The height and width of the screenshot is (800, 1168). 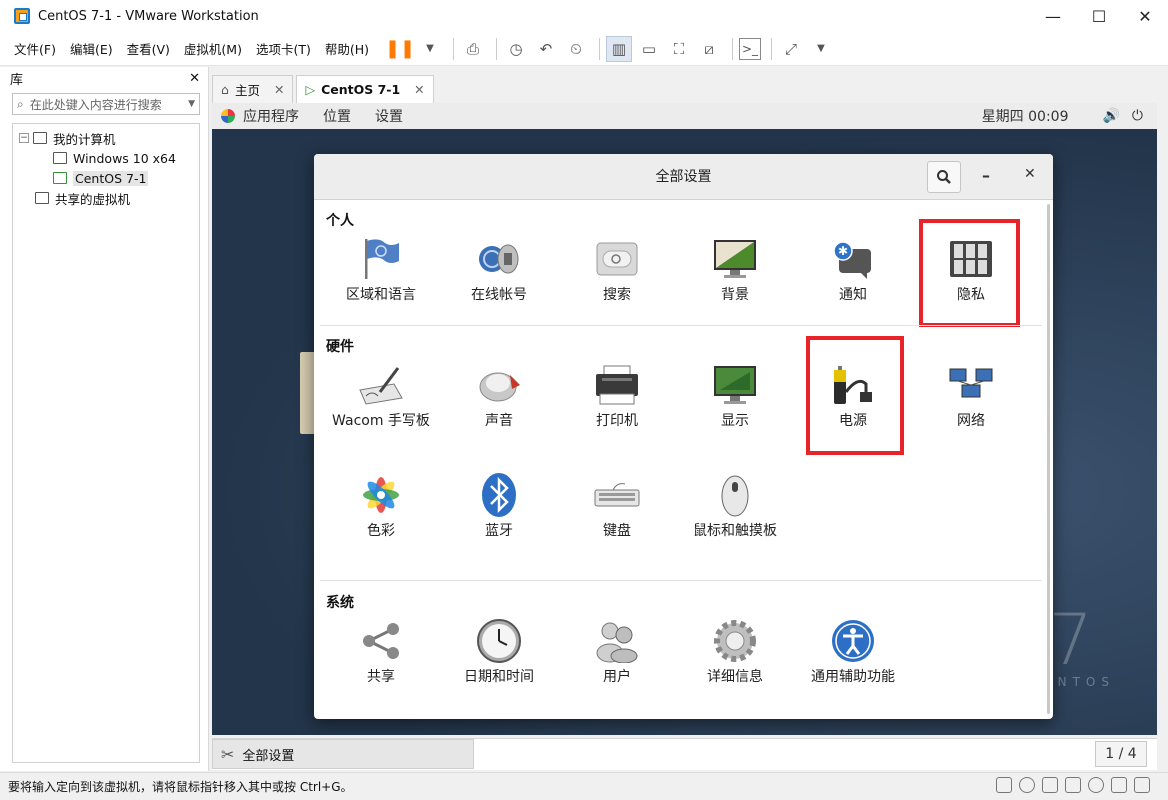 I want to click on taskbar-settings-button: ✂ 全部设置, so click(x=343, y=754).